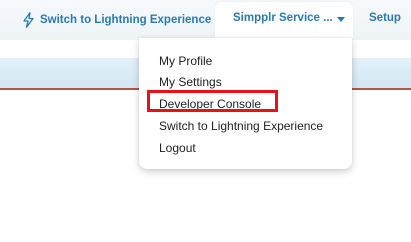 This screenshot has height=242, width=411. What do you see at coordinates (212, 101) in the screenshot?
I see `highlight-box` at bounding box center [212, 101].